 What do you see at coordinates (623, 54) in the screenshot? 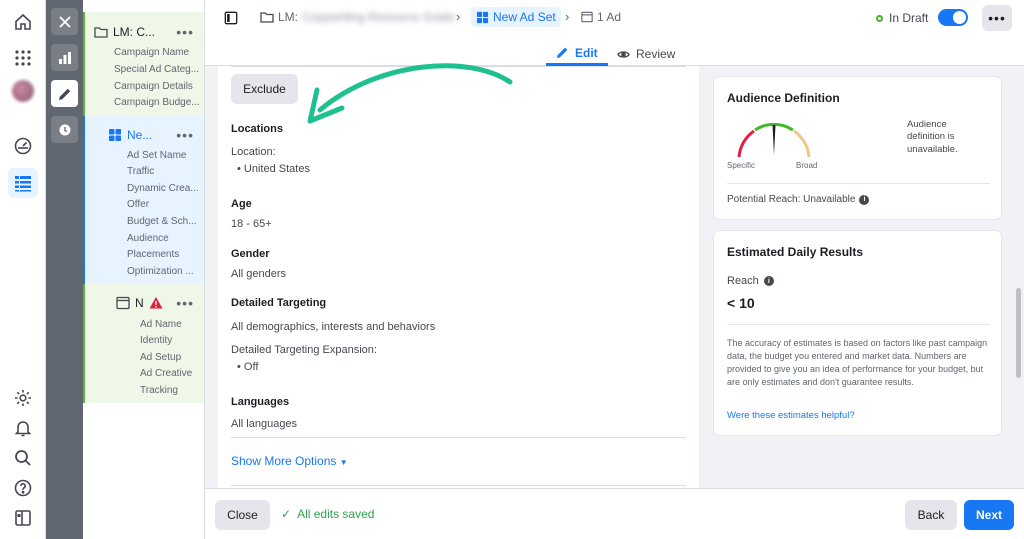
I see `eye-icon` at bounding box center [623, 54].